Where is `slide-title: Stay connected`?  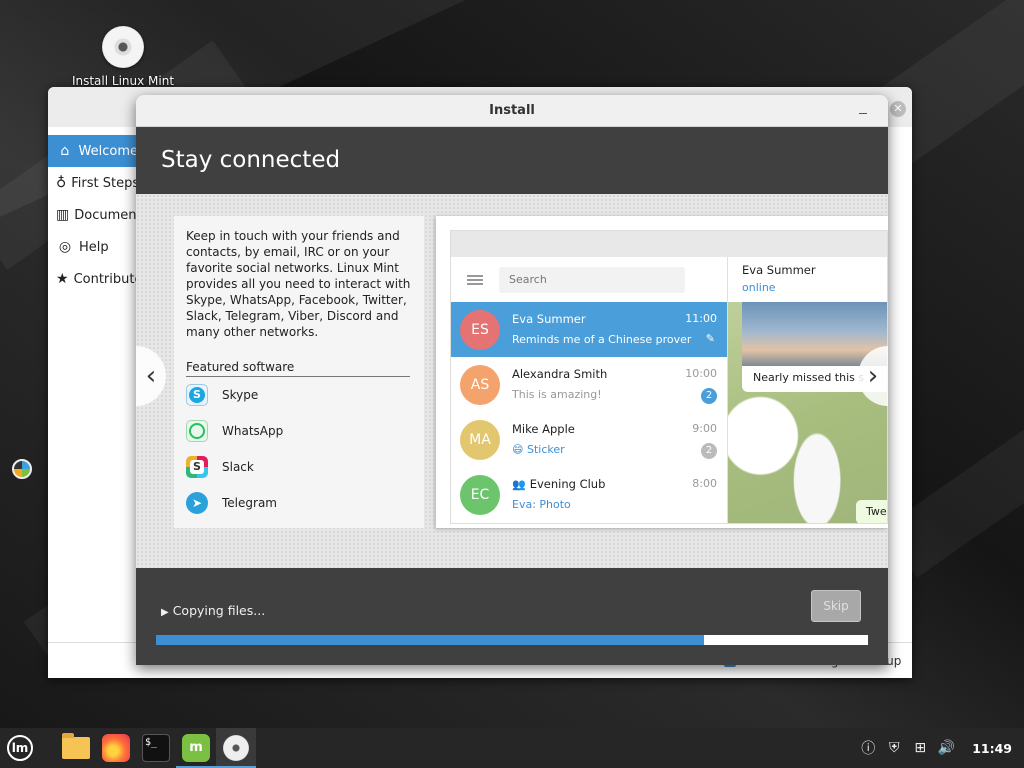
slide-title: Stay connected is located at coordinates (251, 160).